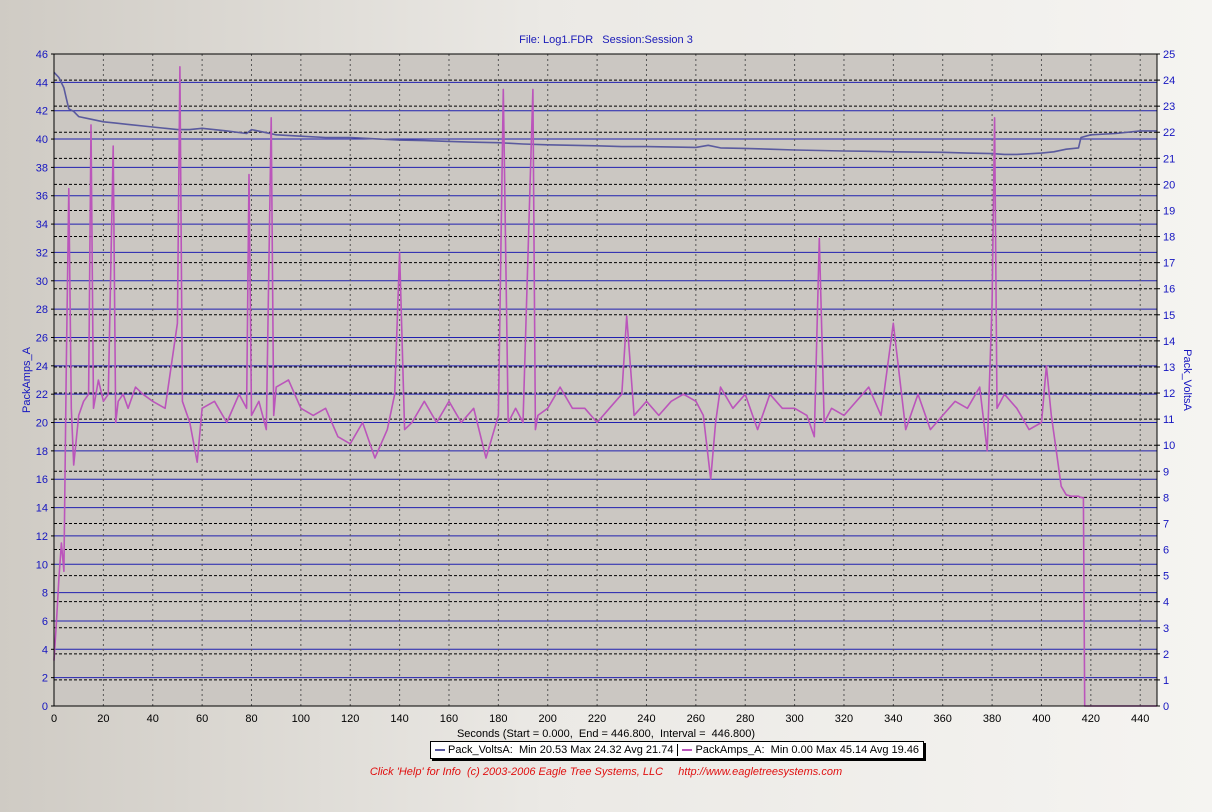 The width and height of the screenshot is (1212, 812). Describe the element at coordinates (45, 650) in the screenshot. I see `left-tick-label: 4` at that location.